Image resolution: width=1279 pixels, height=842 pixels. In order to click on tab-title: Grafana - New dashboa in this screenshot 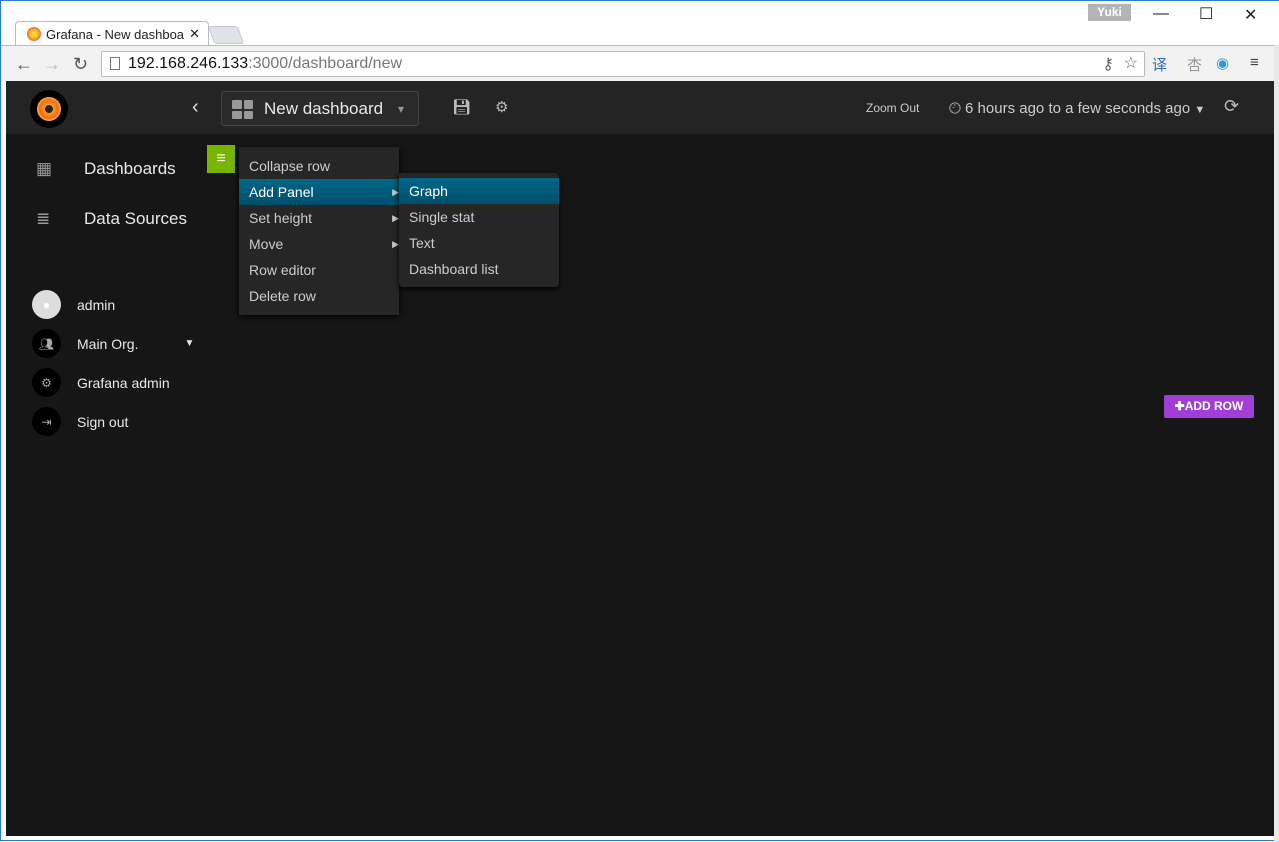, I will do `click(115, 34)`.